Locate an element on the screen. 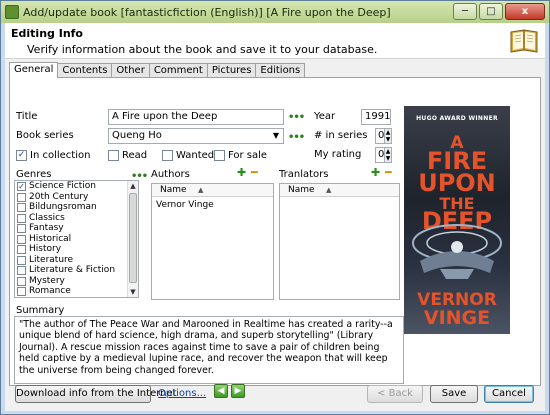  scroll-up-icon: ▲ is located at coordinates (133, 186).